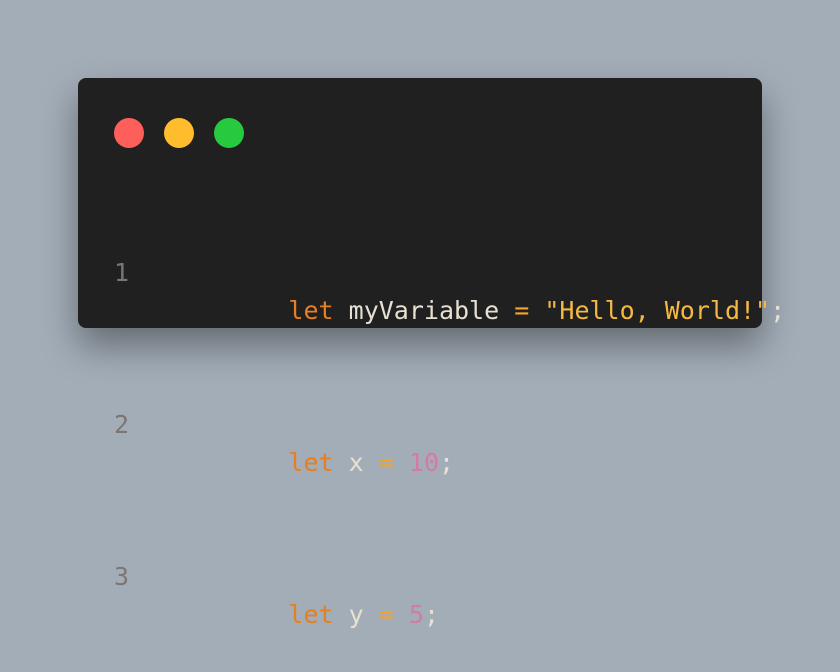 The height and width of the screenshot is (672, 840). Describe the element at coordinates (122, 424) in the screenshot. I see `line-number: 2` at that location.